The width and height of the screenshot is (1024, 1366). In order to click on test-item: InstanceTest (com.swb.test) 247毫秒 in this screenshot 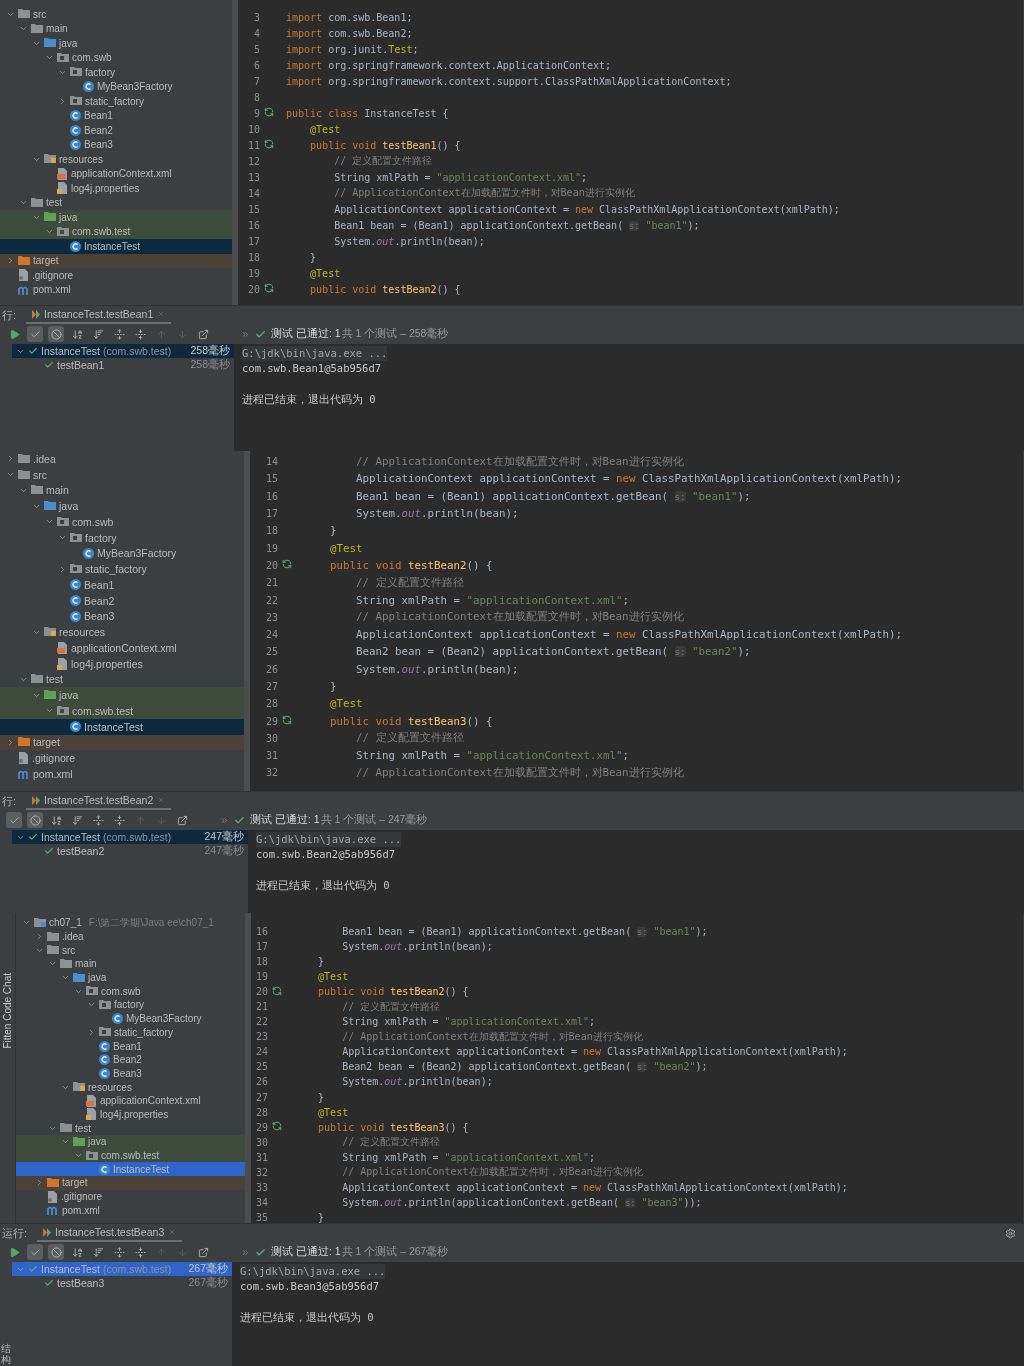, I will do `click(130, 837)`.